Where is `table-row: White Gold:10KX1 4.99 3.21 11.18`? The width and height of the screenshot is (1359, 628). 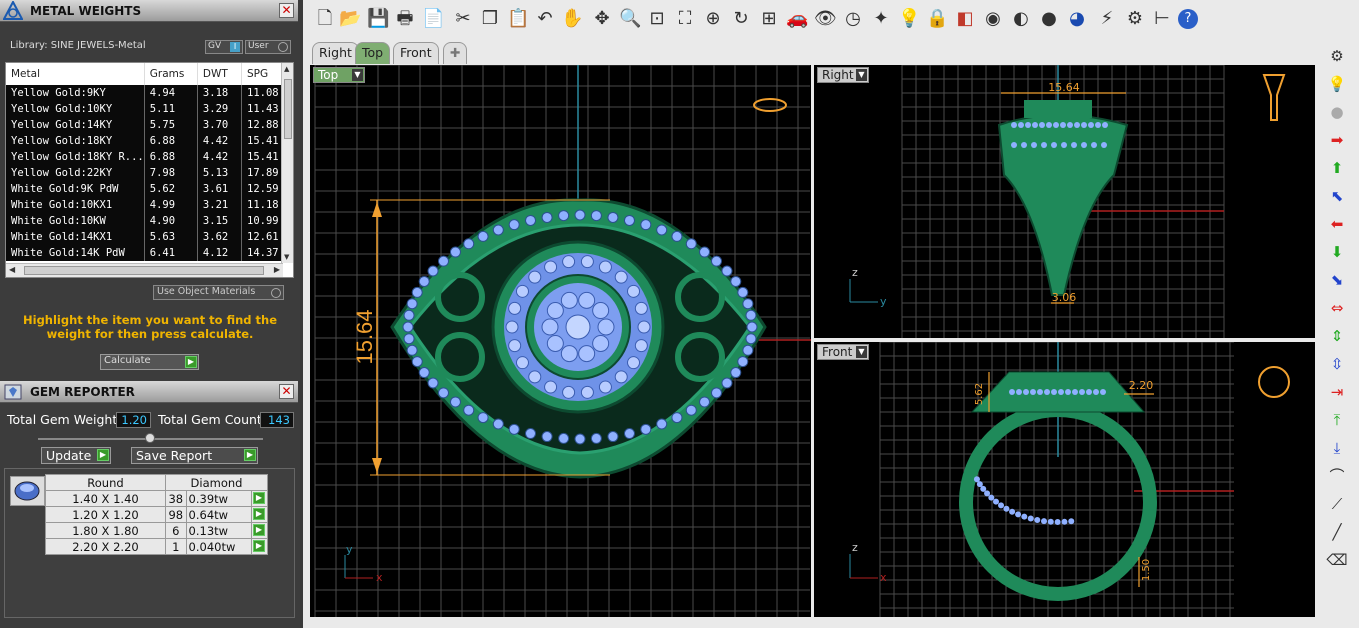 table-row: White Gold:10KX1 4.99 3.21 11.18 is located at coordinates (144, 205).